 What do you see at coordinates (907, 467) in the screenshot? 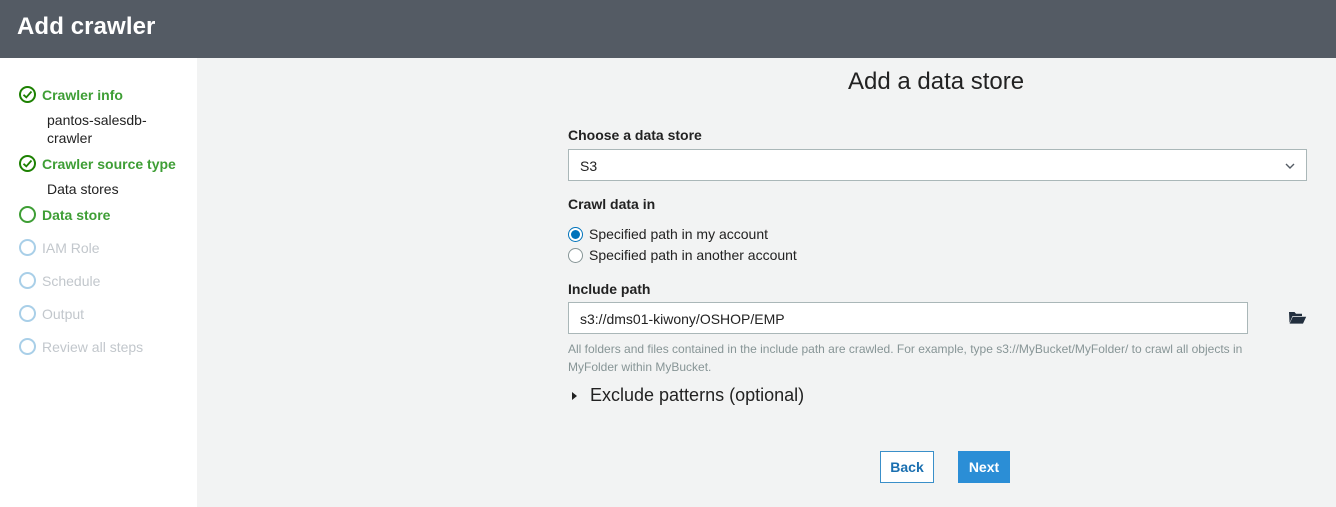
I see `back-button: Back` at bounding box center [907, 467].